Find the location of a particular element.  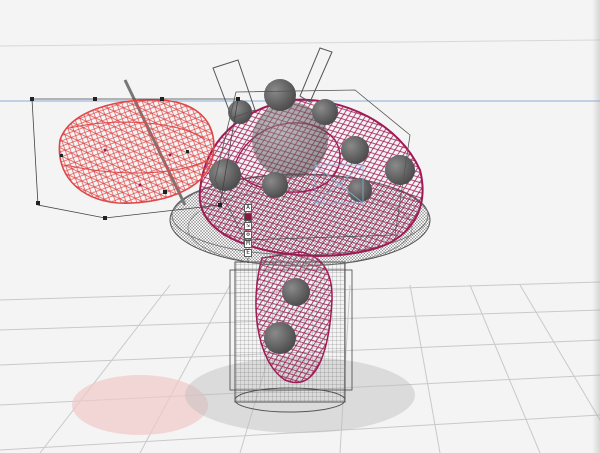

manipulator-toolbar: A ⇲ ⚙ M E ↓ is located at coordinates (248, 234).